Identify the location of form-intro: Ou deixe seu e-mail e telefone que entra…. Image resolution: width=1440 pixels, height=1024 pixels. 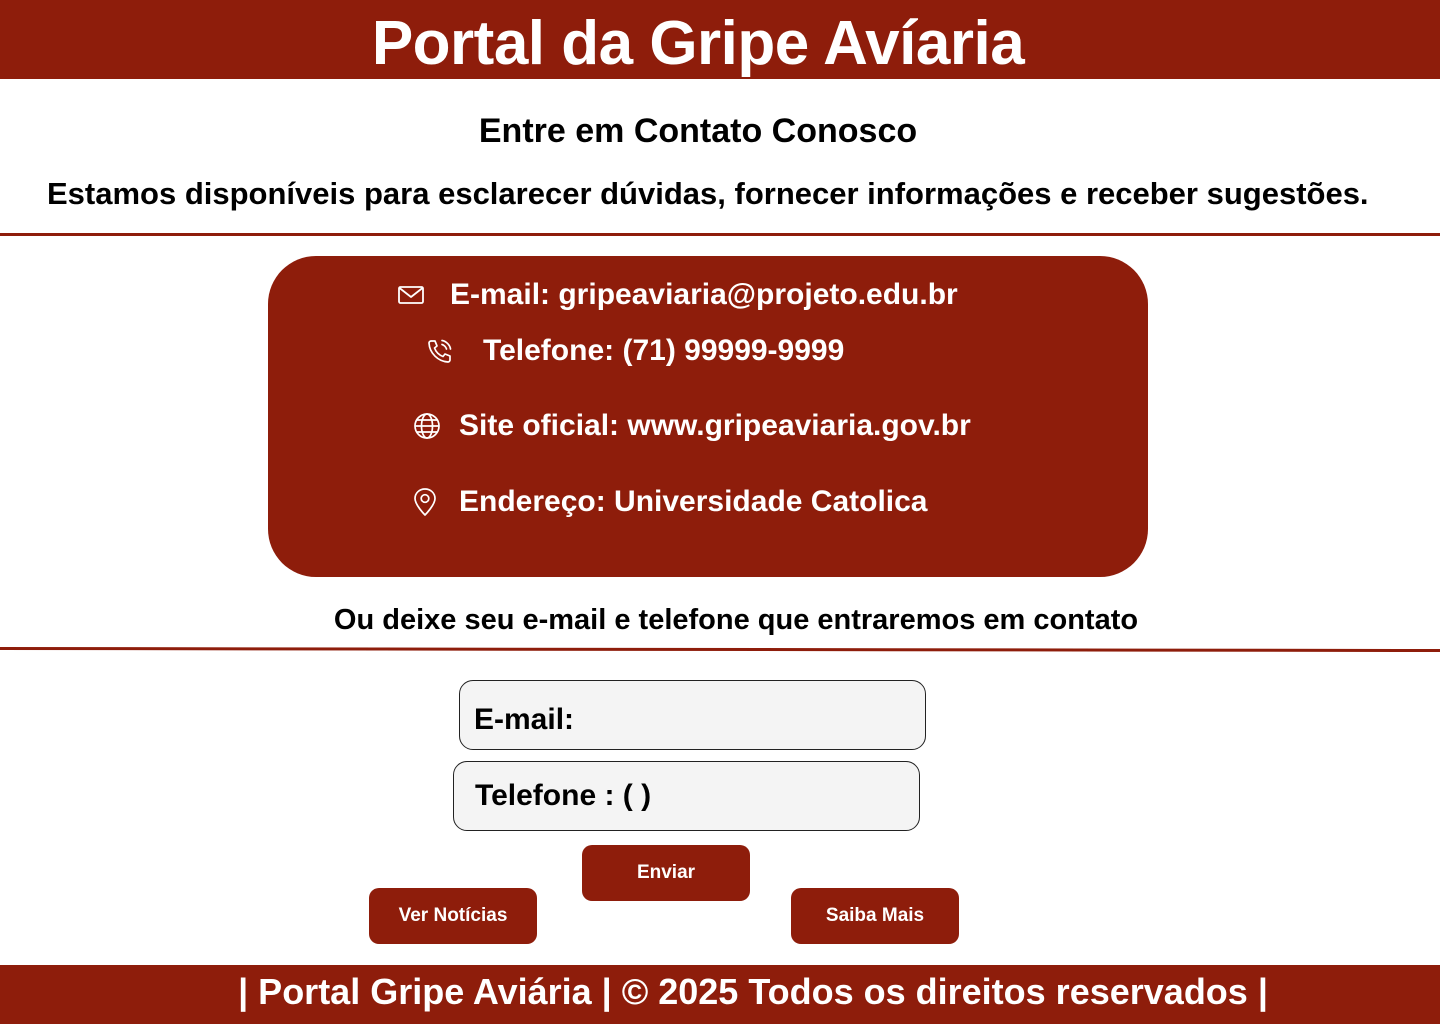
(736, 620).